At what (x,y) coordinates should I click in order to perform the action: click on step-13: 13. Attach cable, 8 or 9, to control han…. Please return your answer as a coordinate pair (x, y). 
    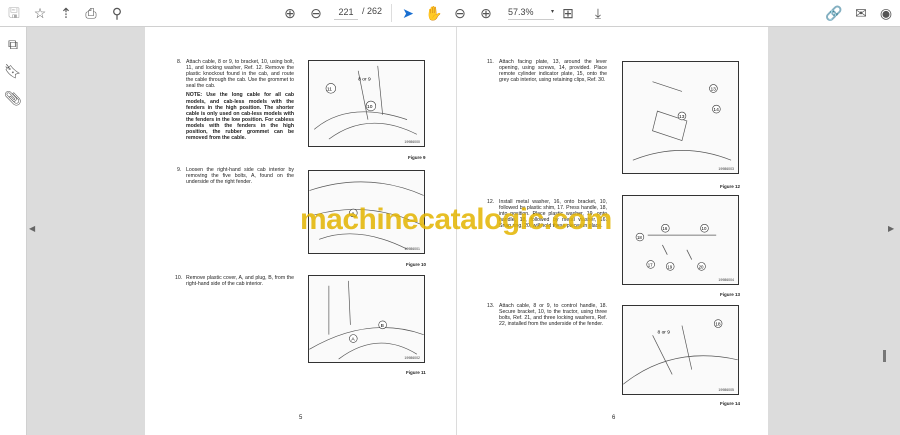
    Looking at the image, I should click on (547, 315).